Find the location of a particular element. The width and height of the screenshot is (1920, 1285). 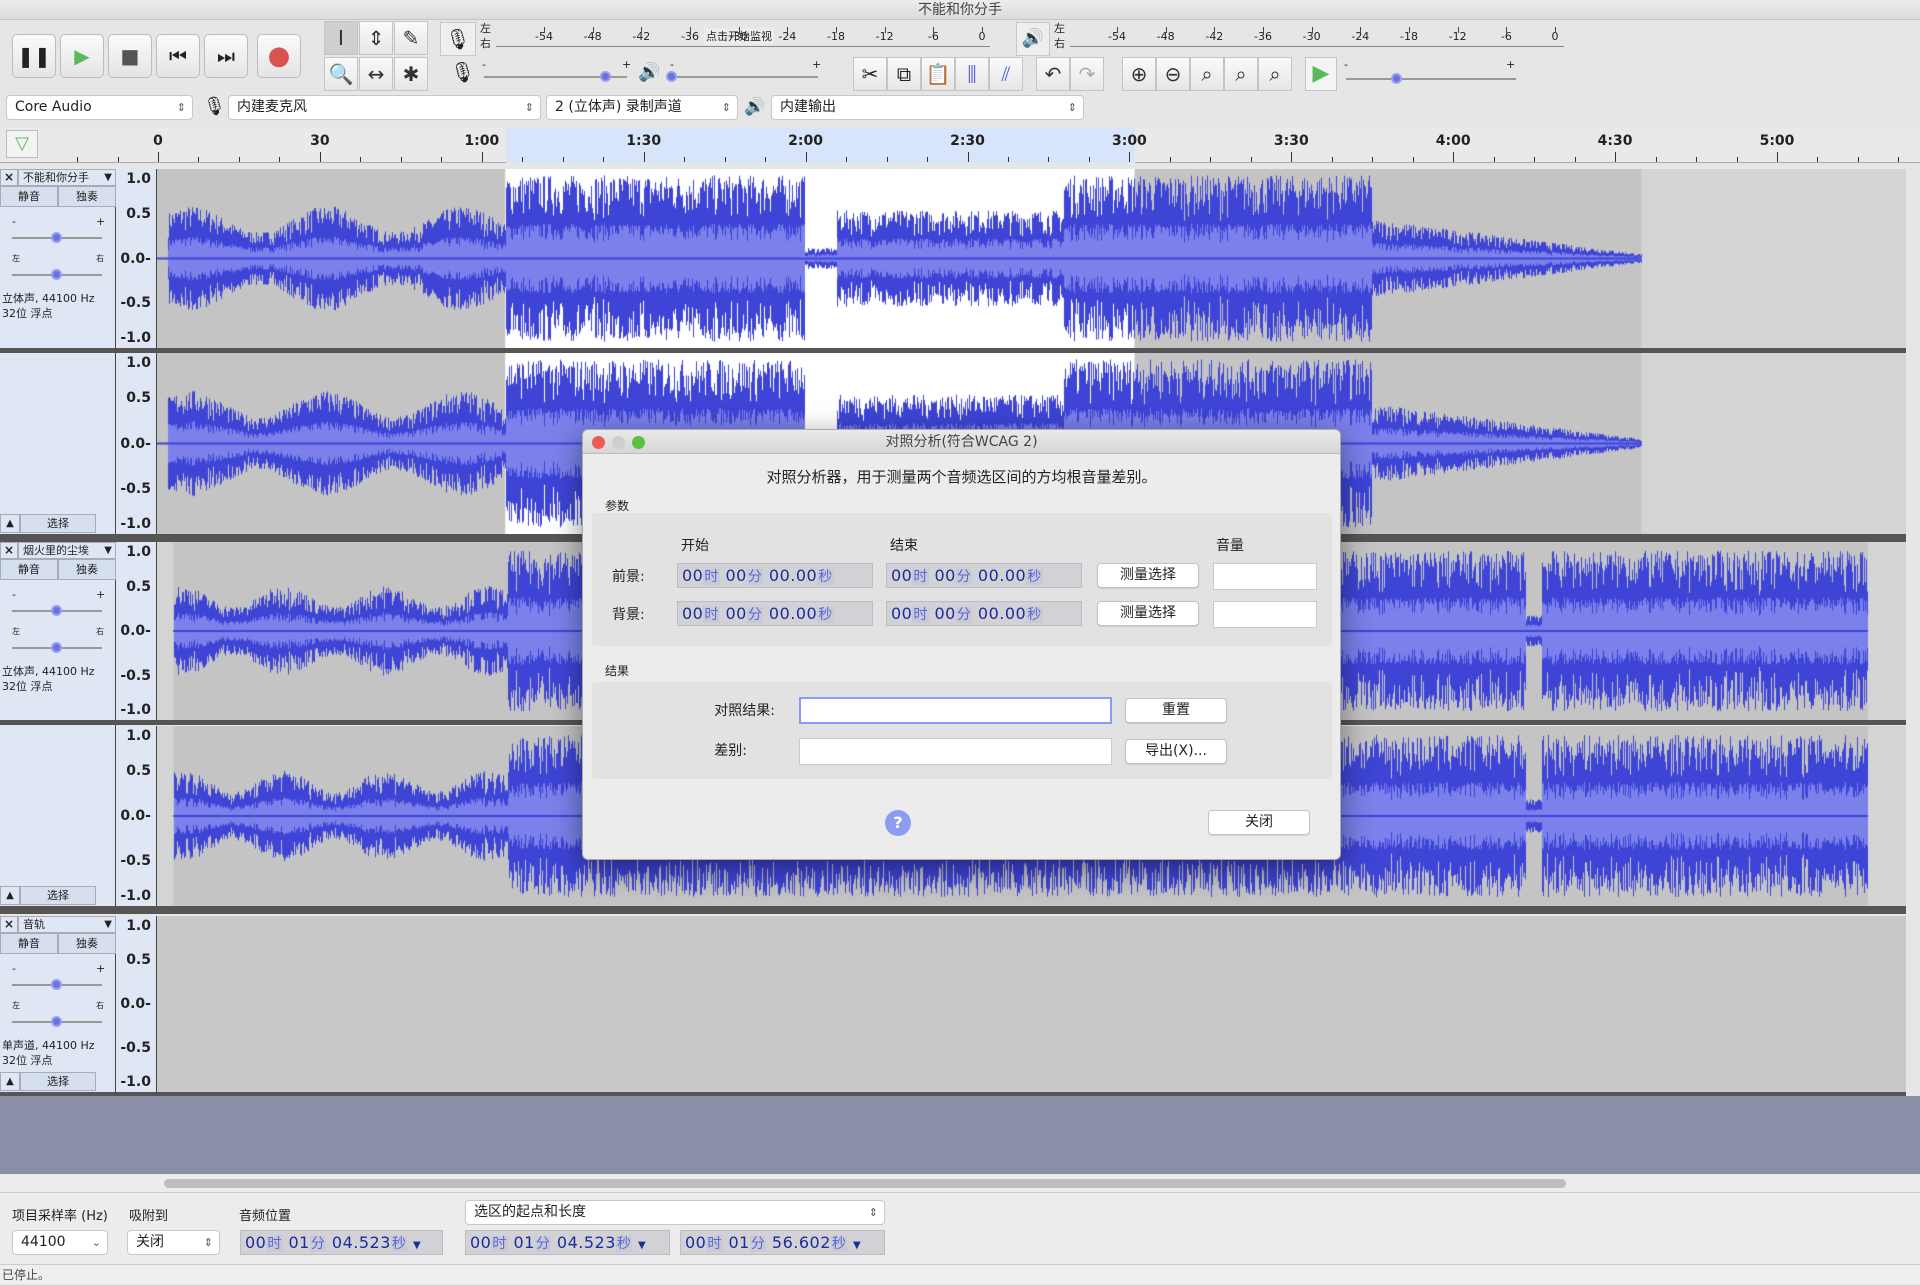

output-device-select: 内建输出 ⇕ is located at coordinates (927, 107).